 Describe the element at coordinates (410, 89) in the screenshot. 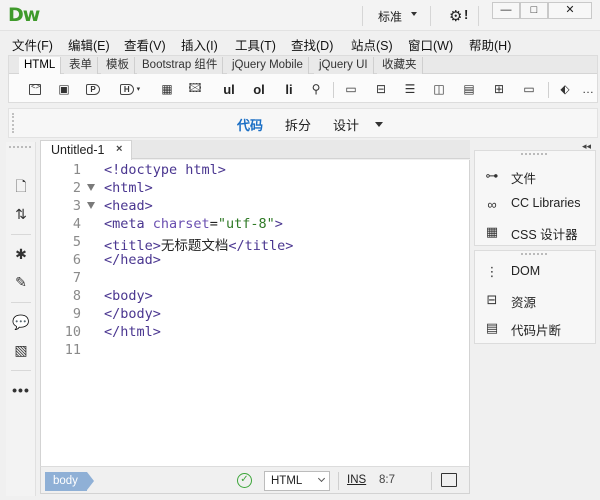

I see `main-icon: ☰` at that location.